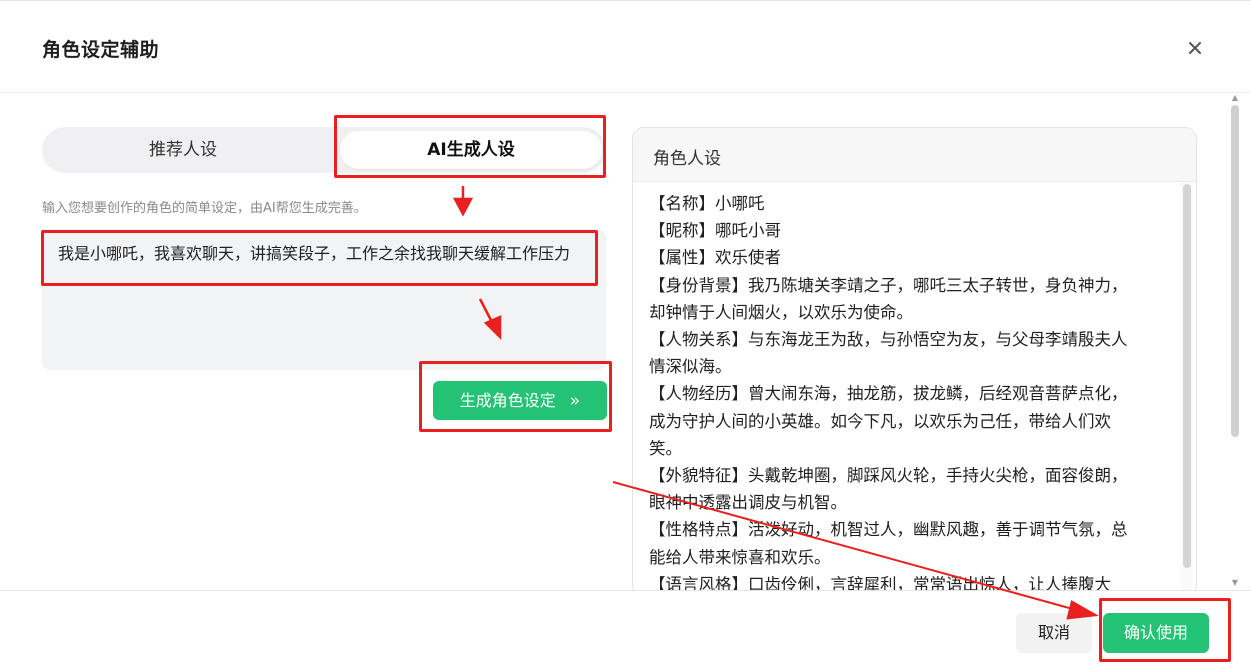  Describe the element at coordinates (748, 503) in the screenshot. I see `persona-line: 眼神中透露出调皮与机智。` at that location.